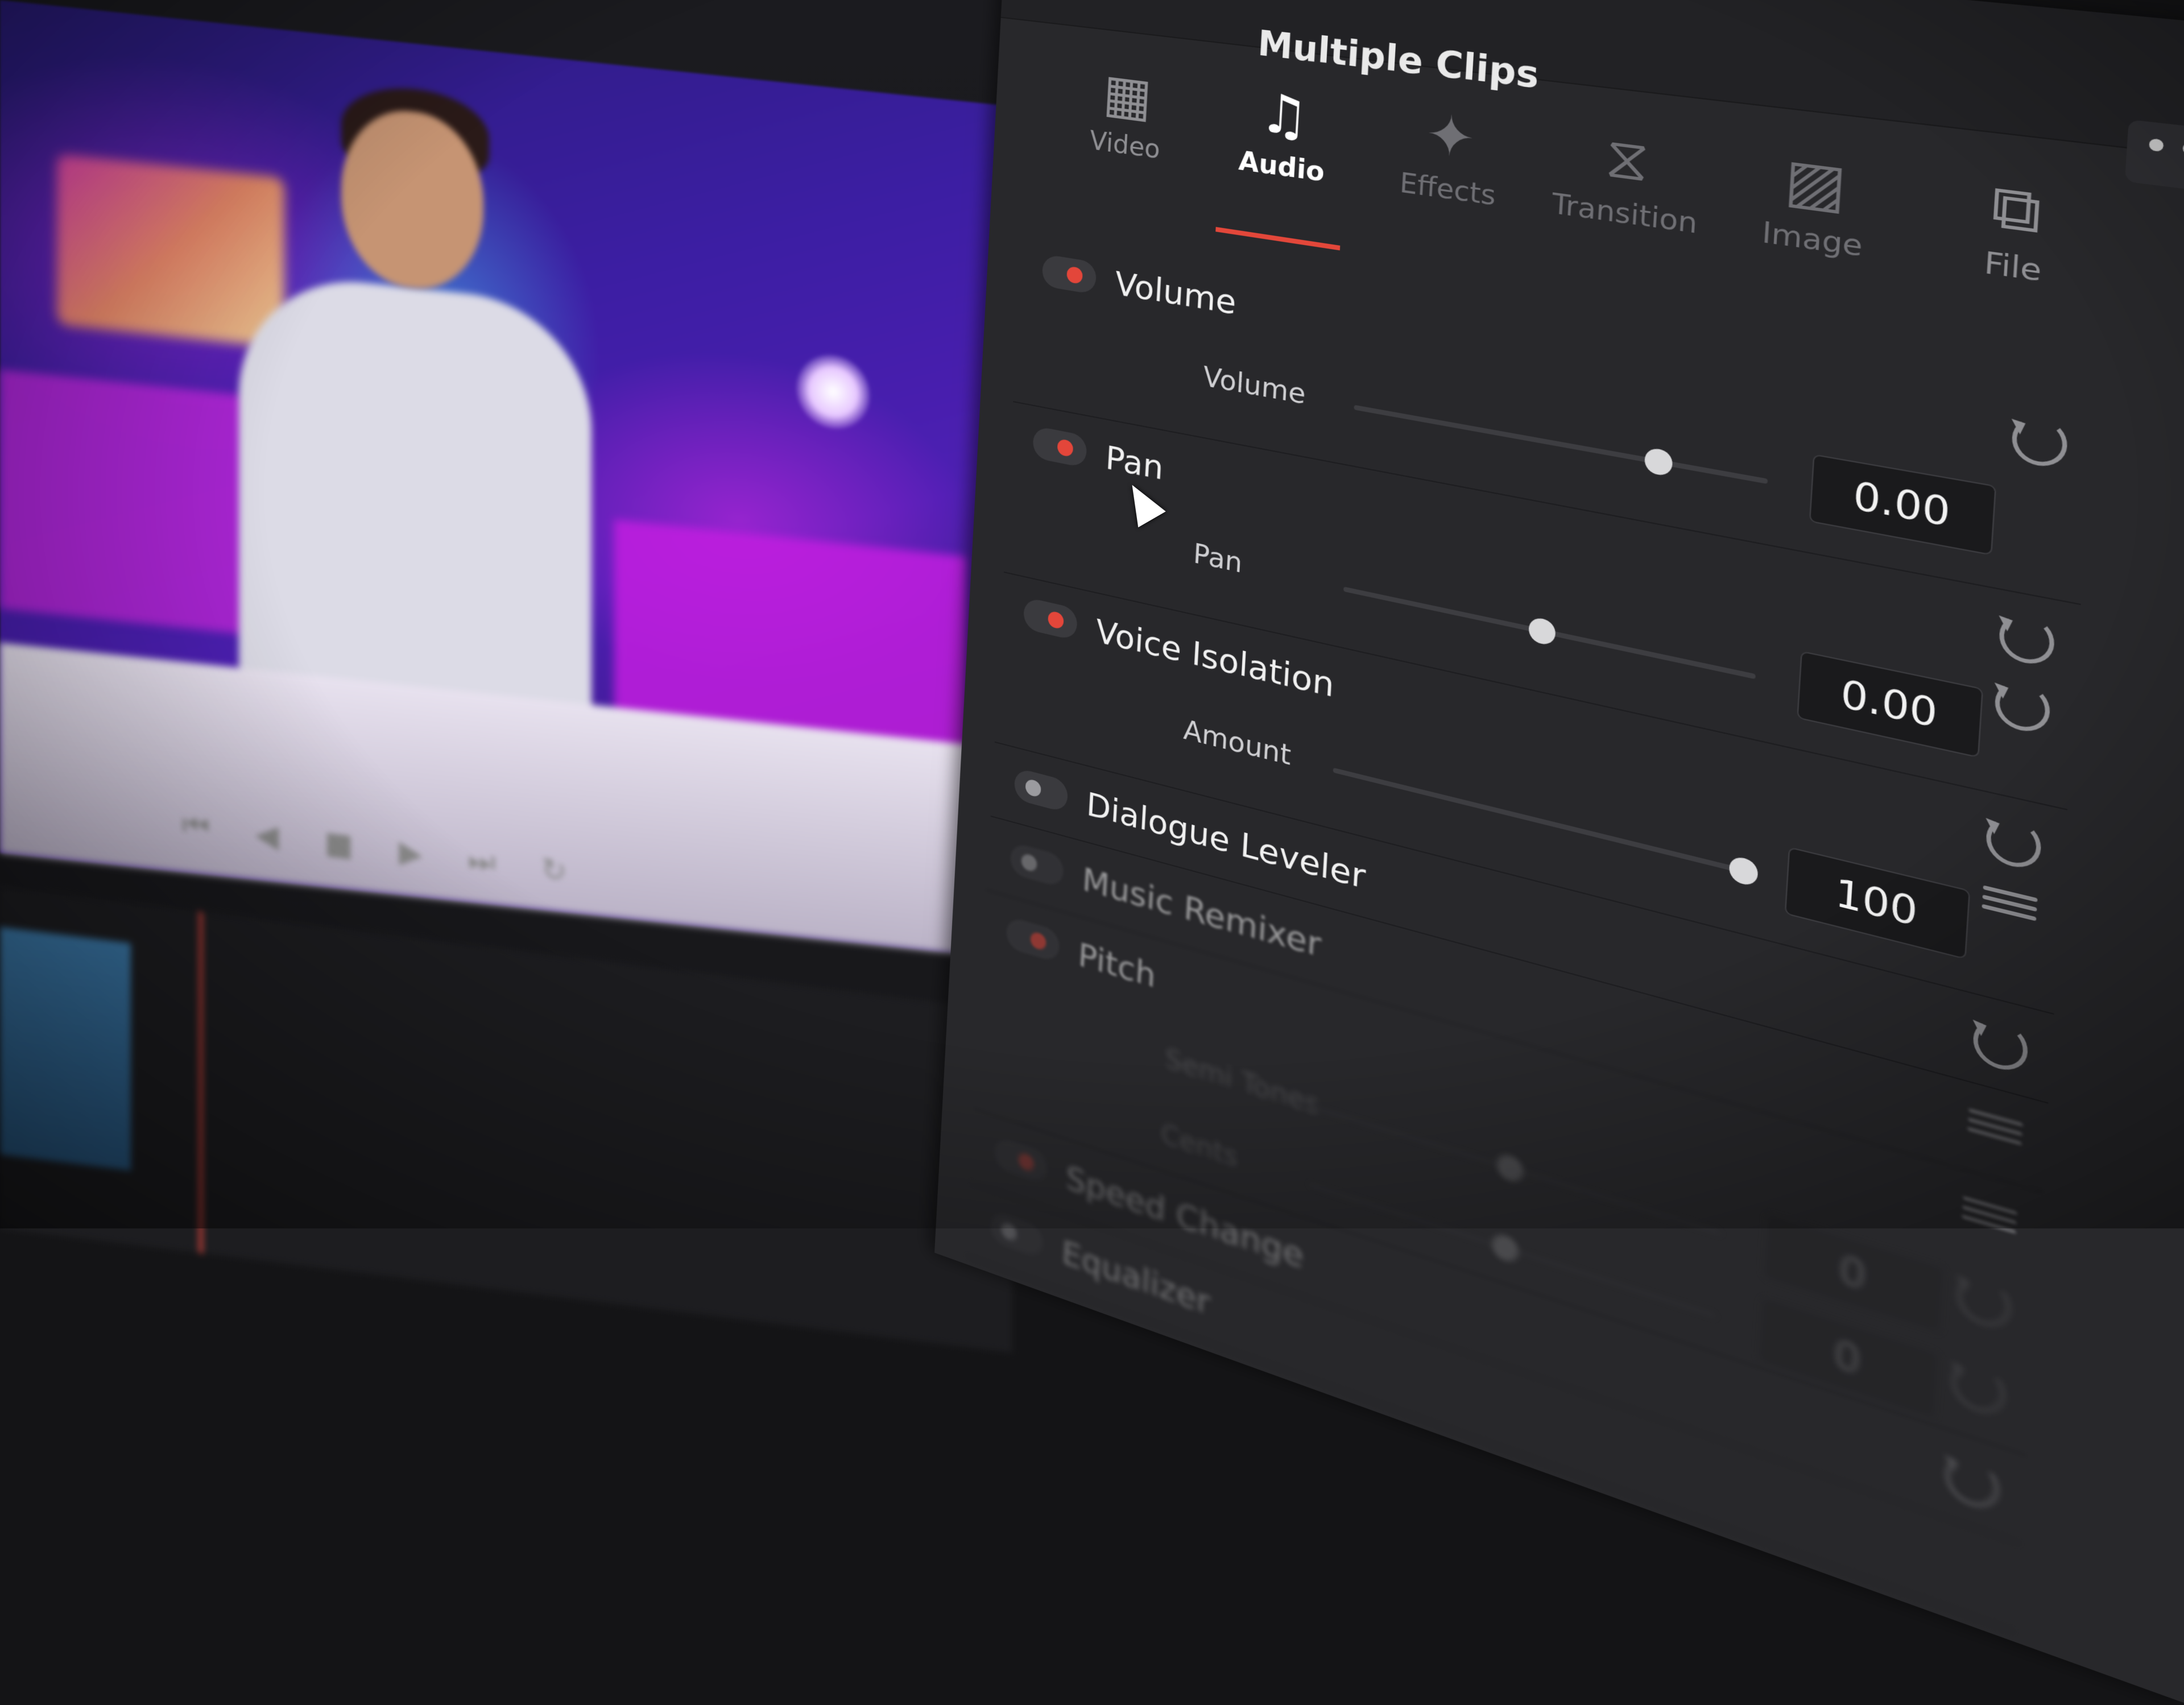 This screenshot has height=1705, width=2184. Describe the element at coordinates (1254, 385) in the screenshot. I see `param-label: Volume` at that location.